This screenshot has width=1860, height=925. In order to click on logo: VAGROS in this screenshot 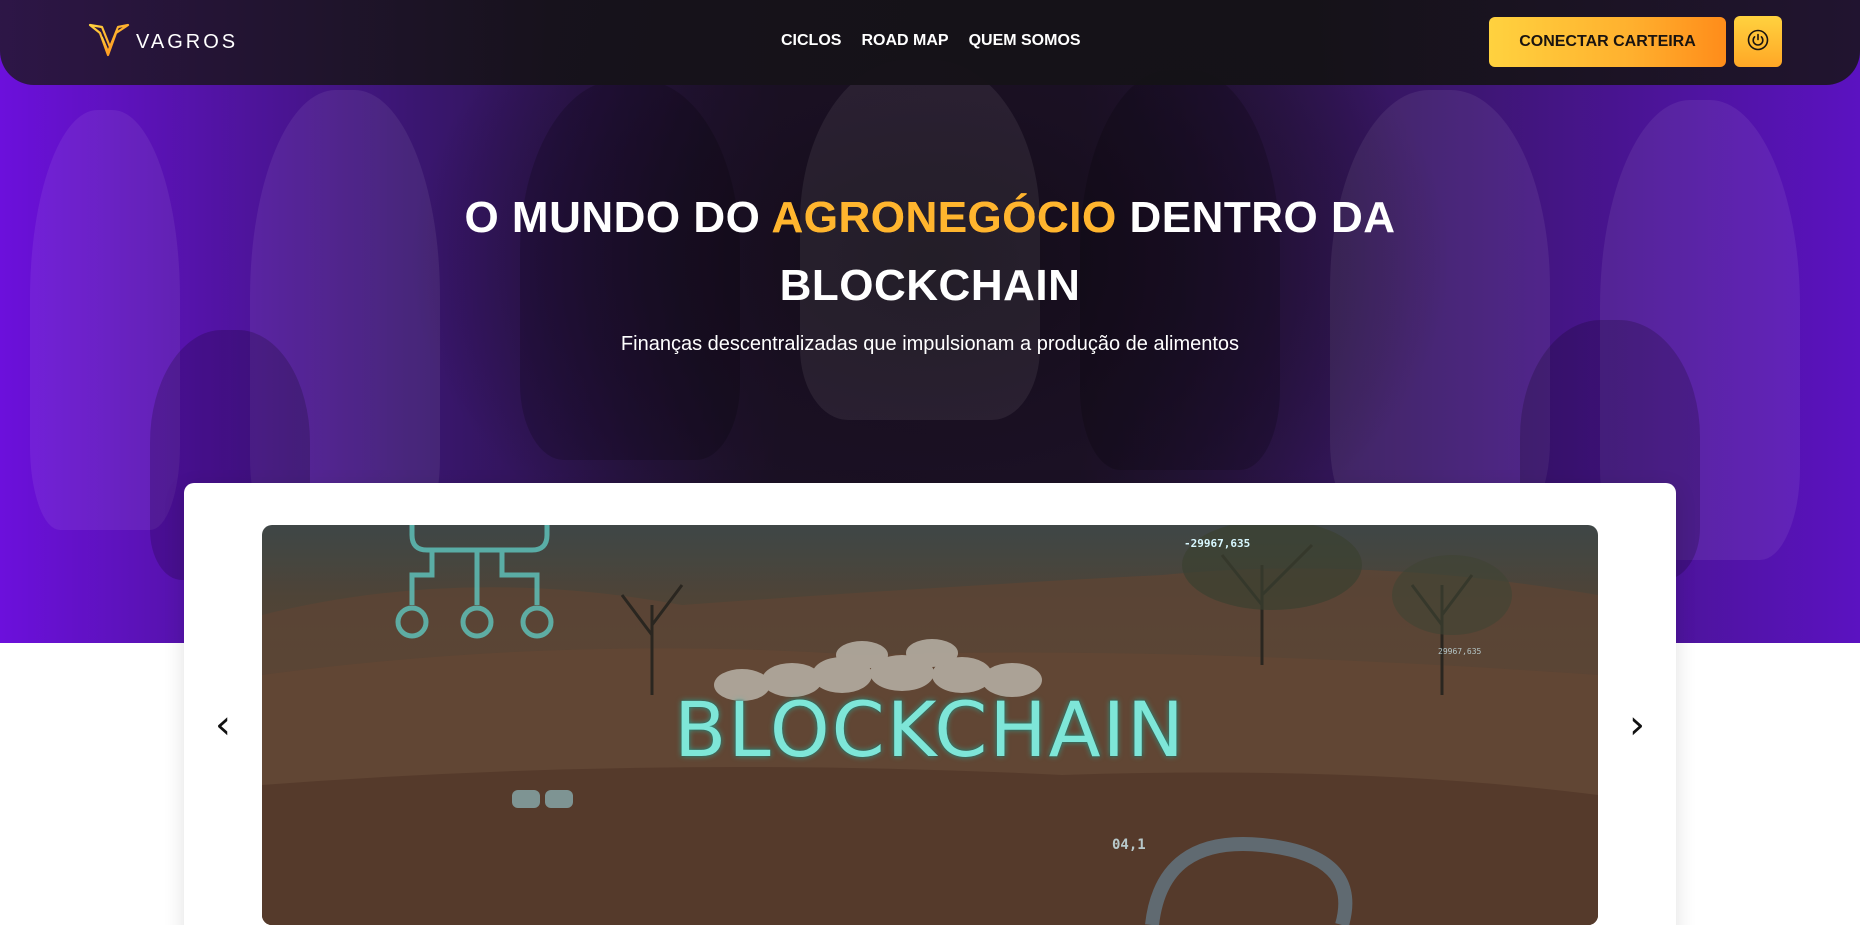, I will do `click(163, 42)`.